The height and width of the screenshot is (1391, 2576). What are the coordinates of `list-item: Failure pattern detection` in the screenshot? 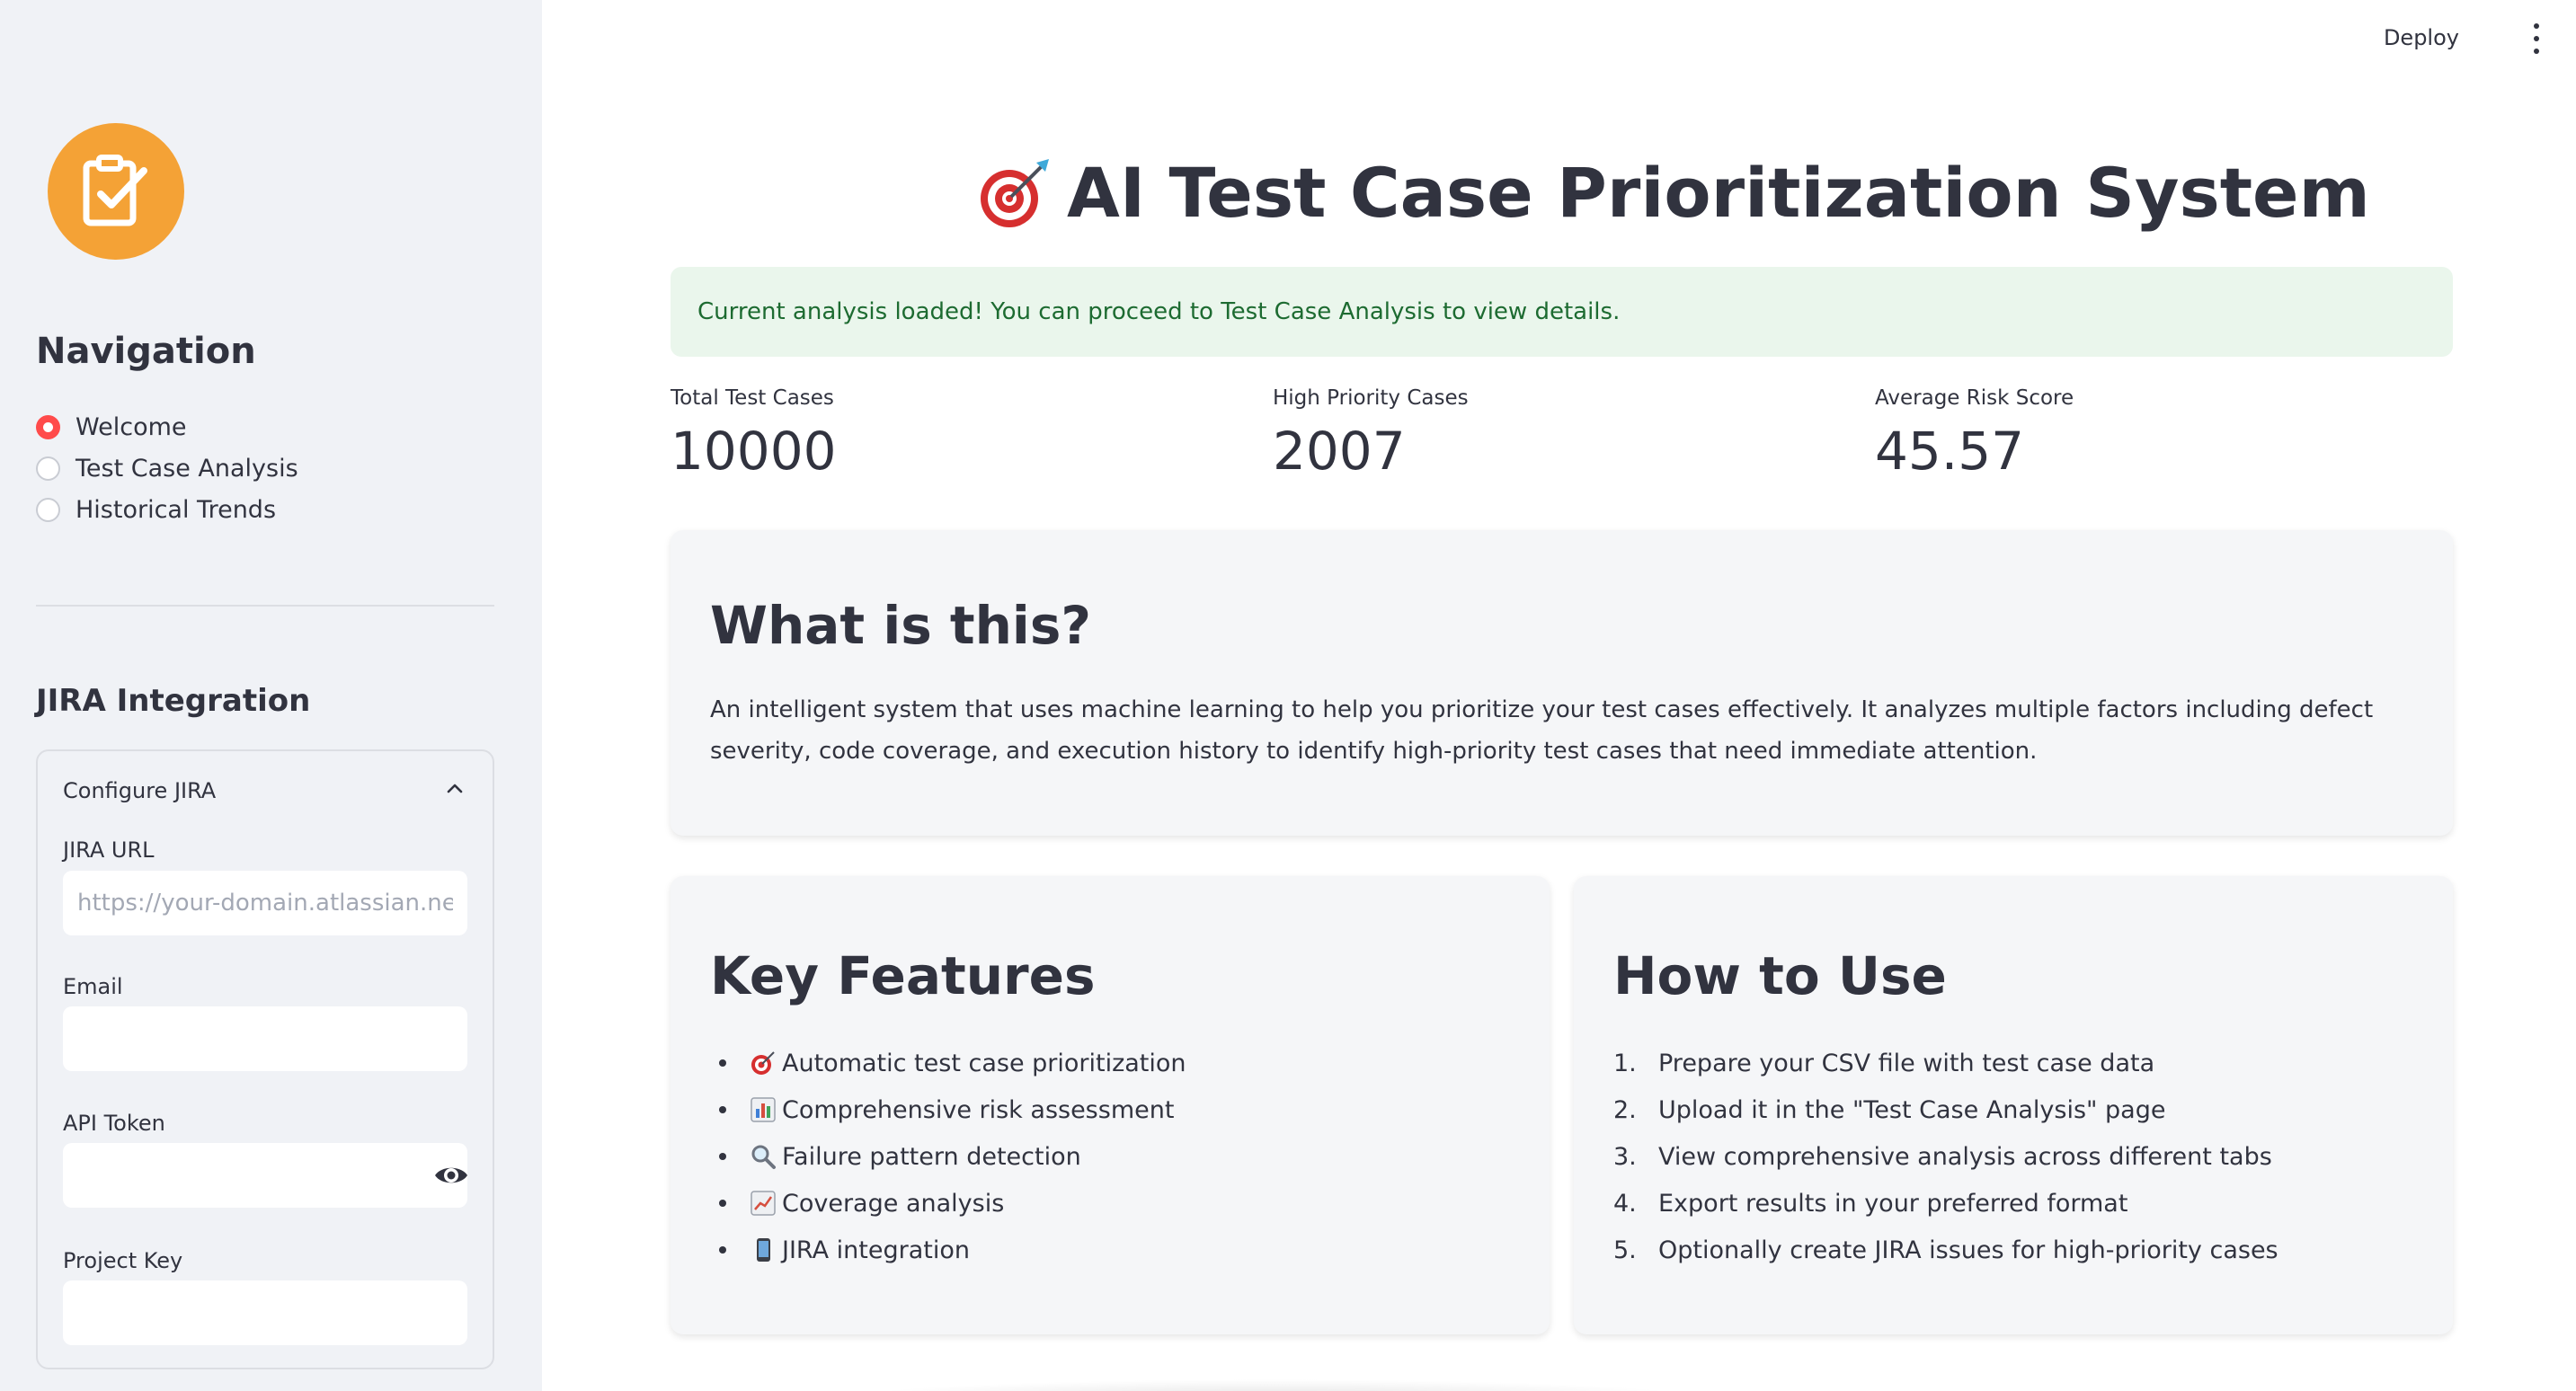 It's located at (948, 1156).